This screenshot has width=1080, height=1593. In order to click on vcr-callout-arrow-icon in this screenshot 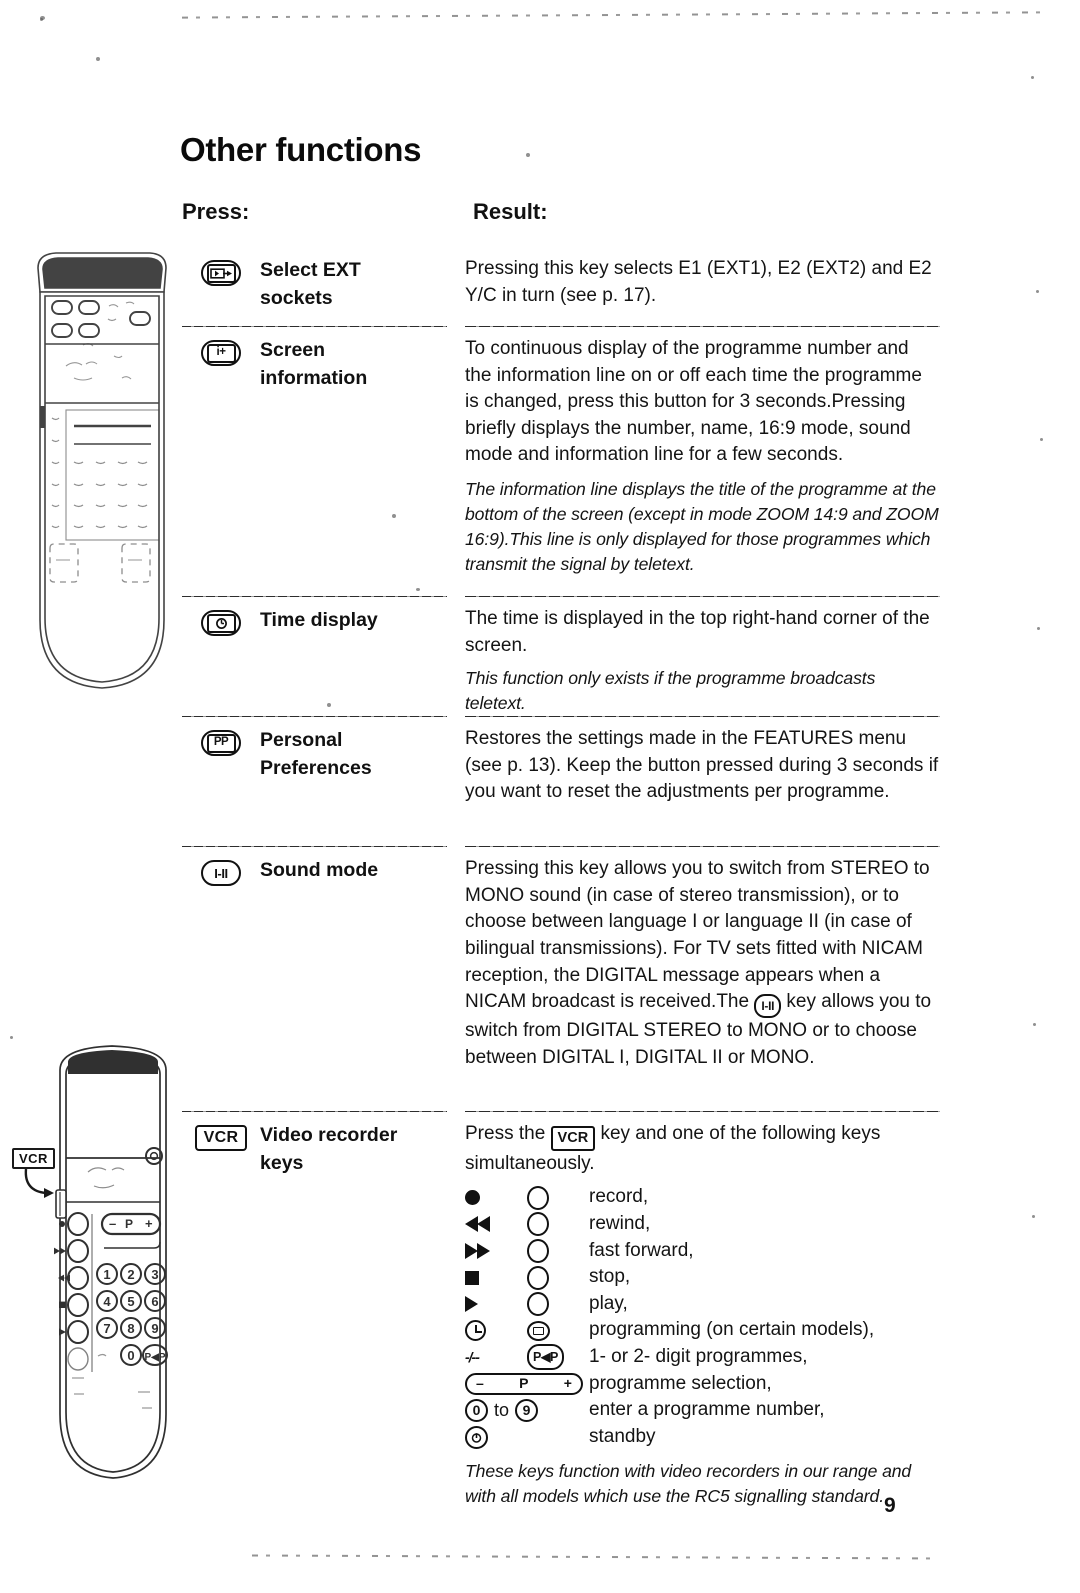, I will do `click(39, 1183)`.